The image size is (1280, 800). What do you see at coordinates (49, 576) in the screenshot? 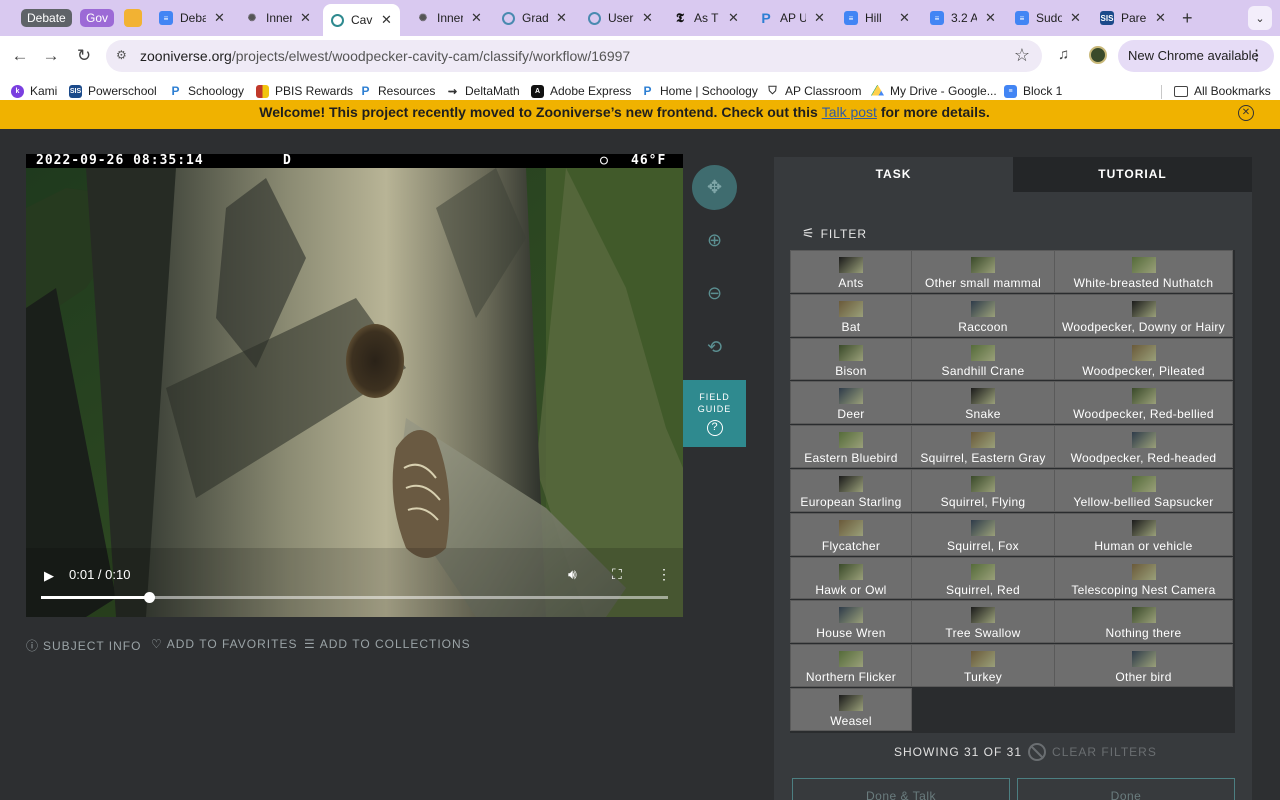
I see `play-icon: ▶` at bounding box center [49, 576].